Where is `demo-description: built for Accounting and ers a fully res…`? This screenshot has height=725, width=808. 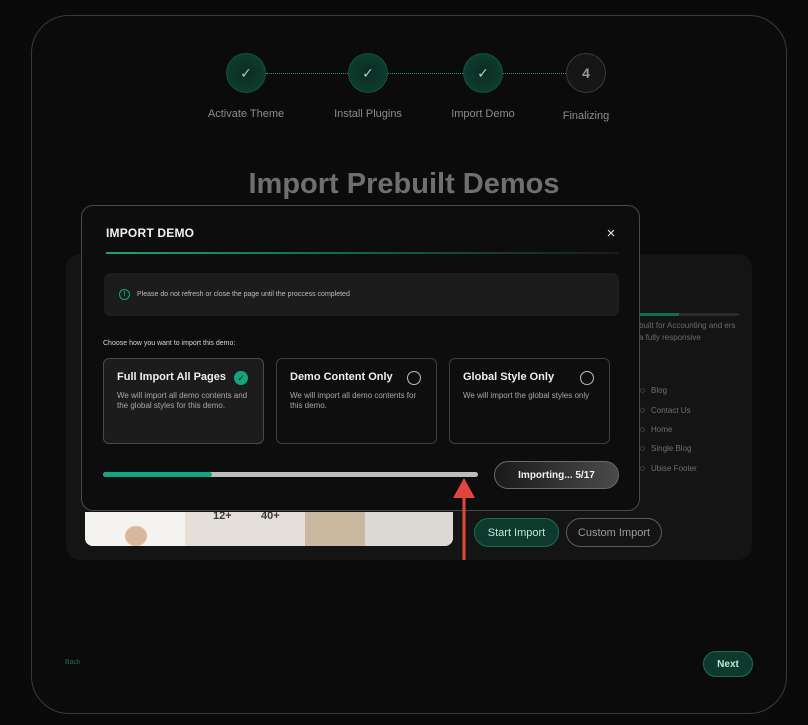 demo-description: built for Accounting and ers a fully res… is located at coordinates (687, 331).